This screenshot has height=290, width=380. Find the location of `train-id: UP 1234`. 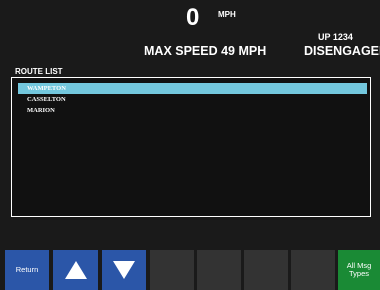

train-id: UP 1234 is located at coordinates (335, 37).